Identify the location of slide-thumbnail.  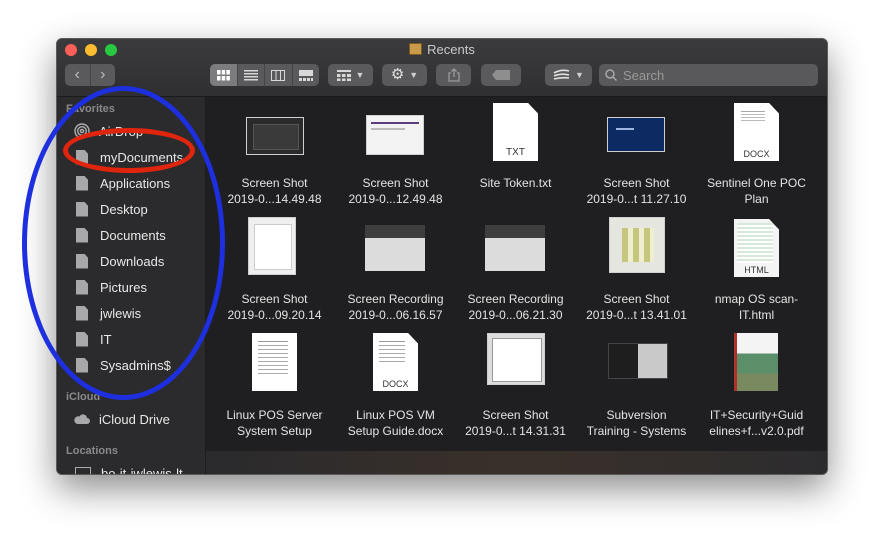
(638, 361).